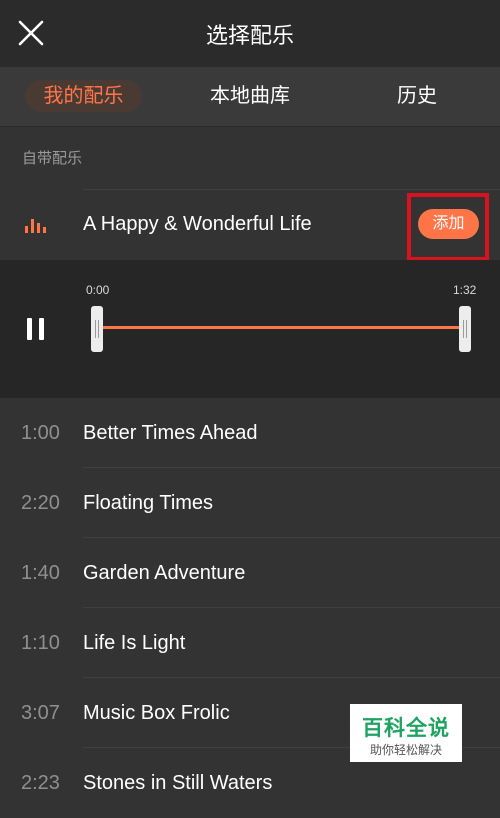 The width and height of the screenshot is (500, 818). What do you see at coordinates (97, 329) in the screenshot?
I see `trim-start-handle` at bounding box center [97, 329].